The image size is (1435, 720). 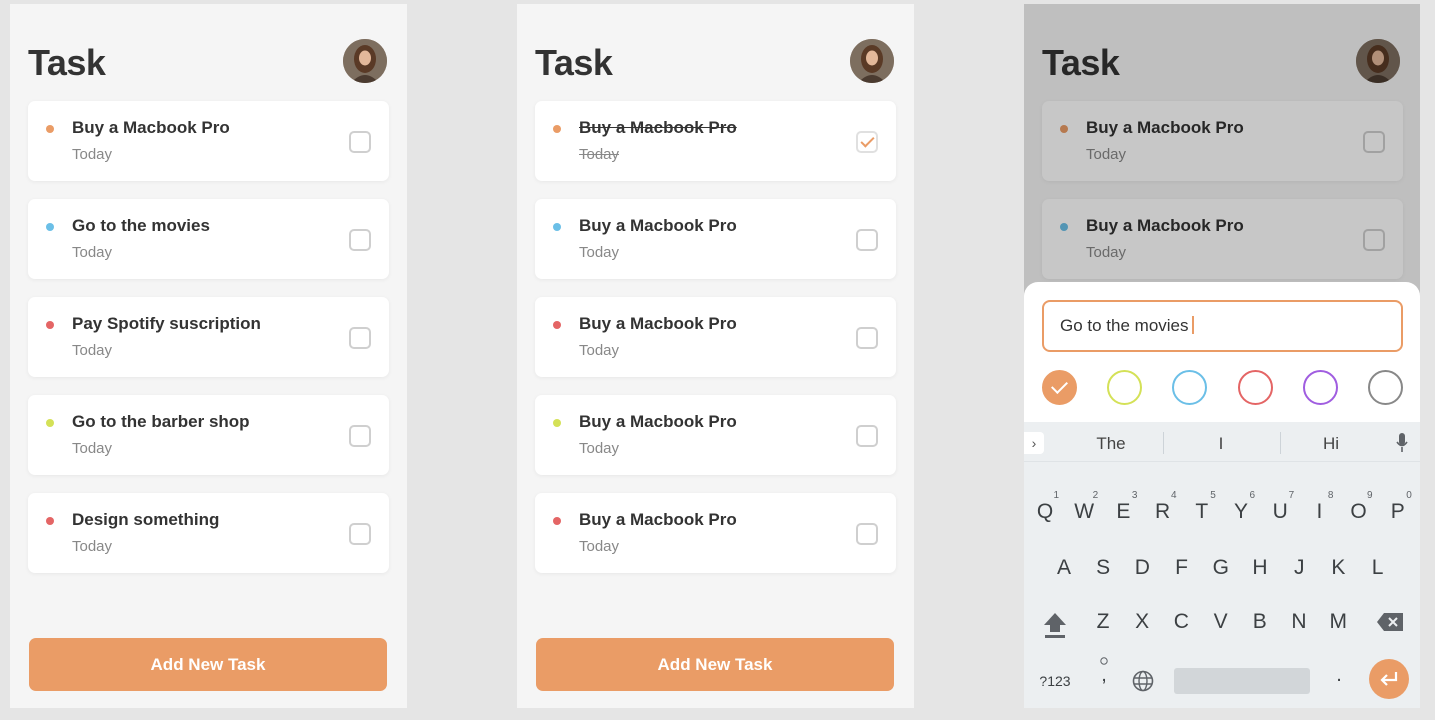 What do you see at coordinates (1181, 622) in the screenshot?
I see `key-c: C` at bounding box center [1181, 622].